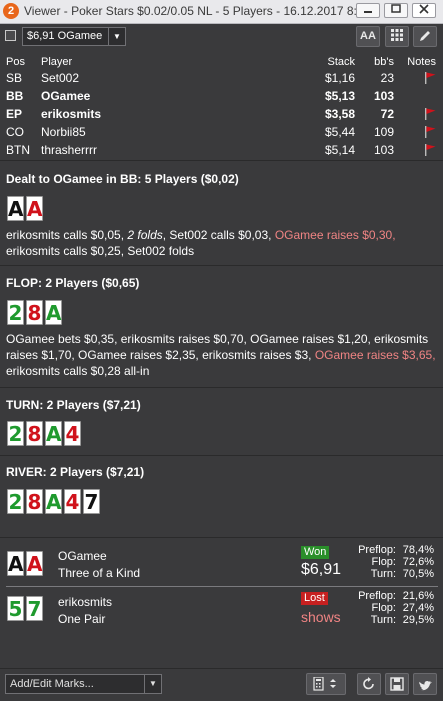  Describe the element at coordinates (326, 684) in the screenshot. I see `calculator-button` at that location.